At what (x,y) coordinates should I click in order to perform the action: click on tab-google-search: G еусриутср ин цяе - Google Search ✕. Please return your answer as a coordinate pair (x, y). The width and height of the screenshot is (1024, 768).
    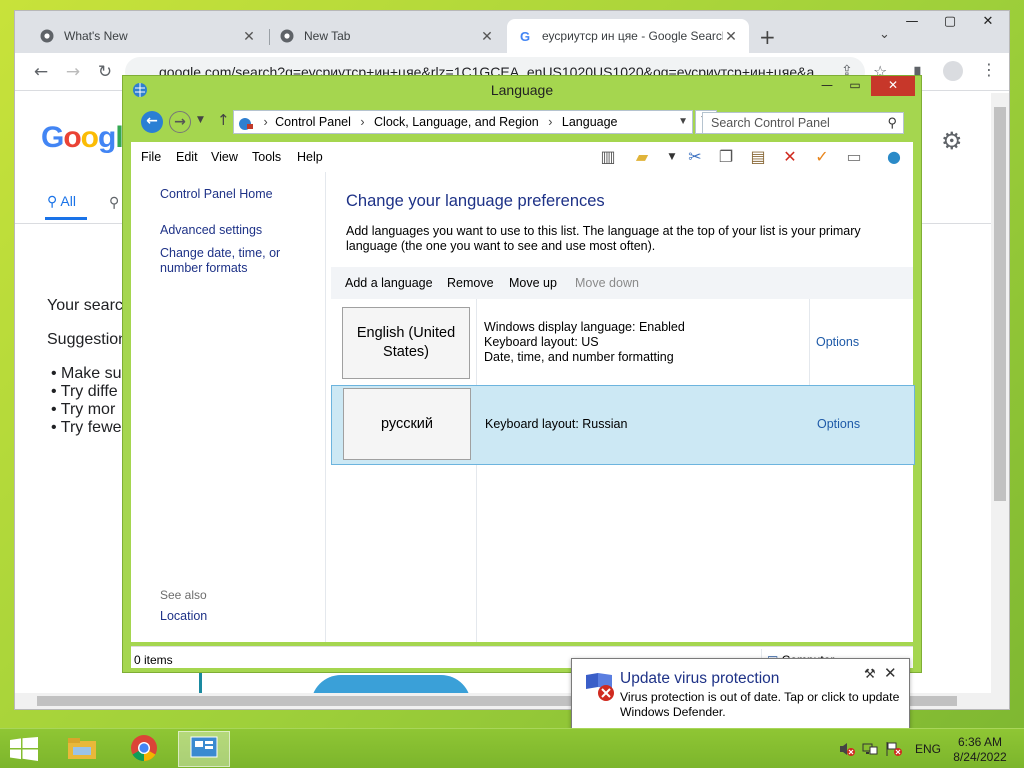
    Looking at the image, I should click on (628, 36).